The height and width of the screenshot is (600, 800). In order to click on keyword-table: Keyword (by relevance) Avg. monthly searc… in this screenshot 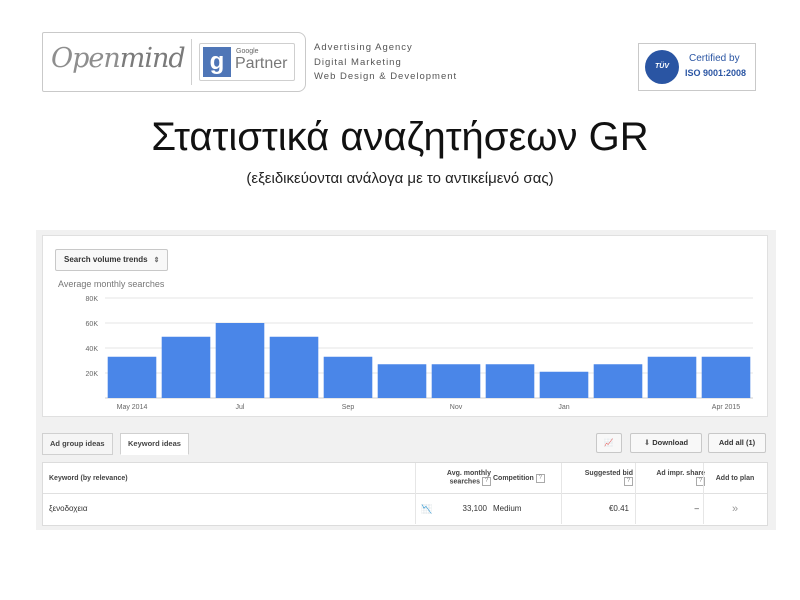, I will do `click(405, 494)`.